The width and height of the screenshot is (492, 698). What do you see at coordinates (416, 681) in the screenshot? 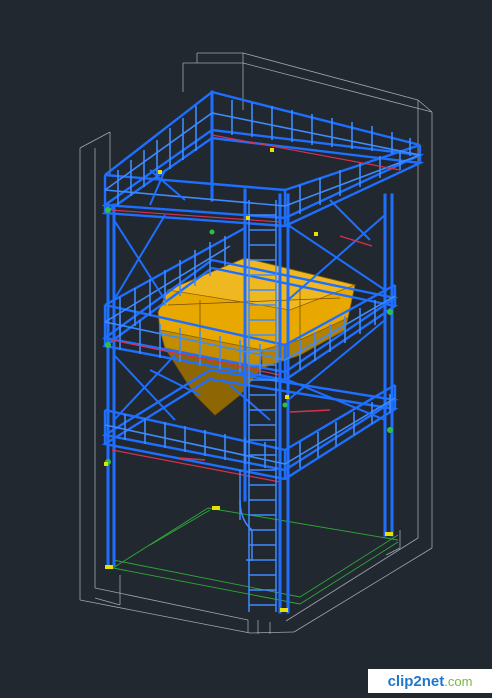
I see `watermark-brand: clip2net` at bounding box center [416, 681].